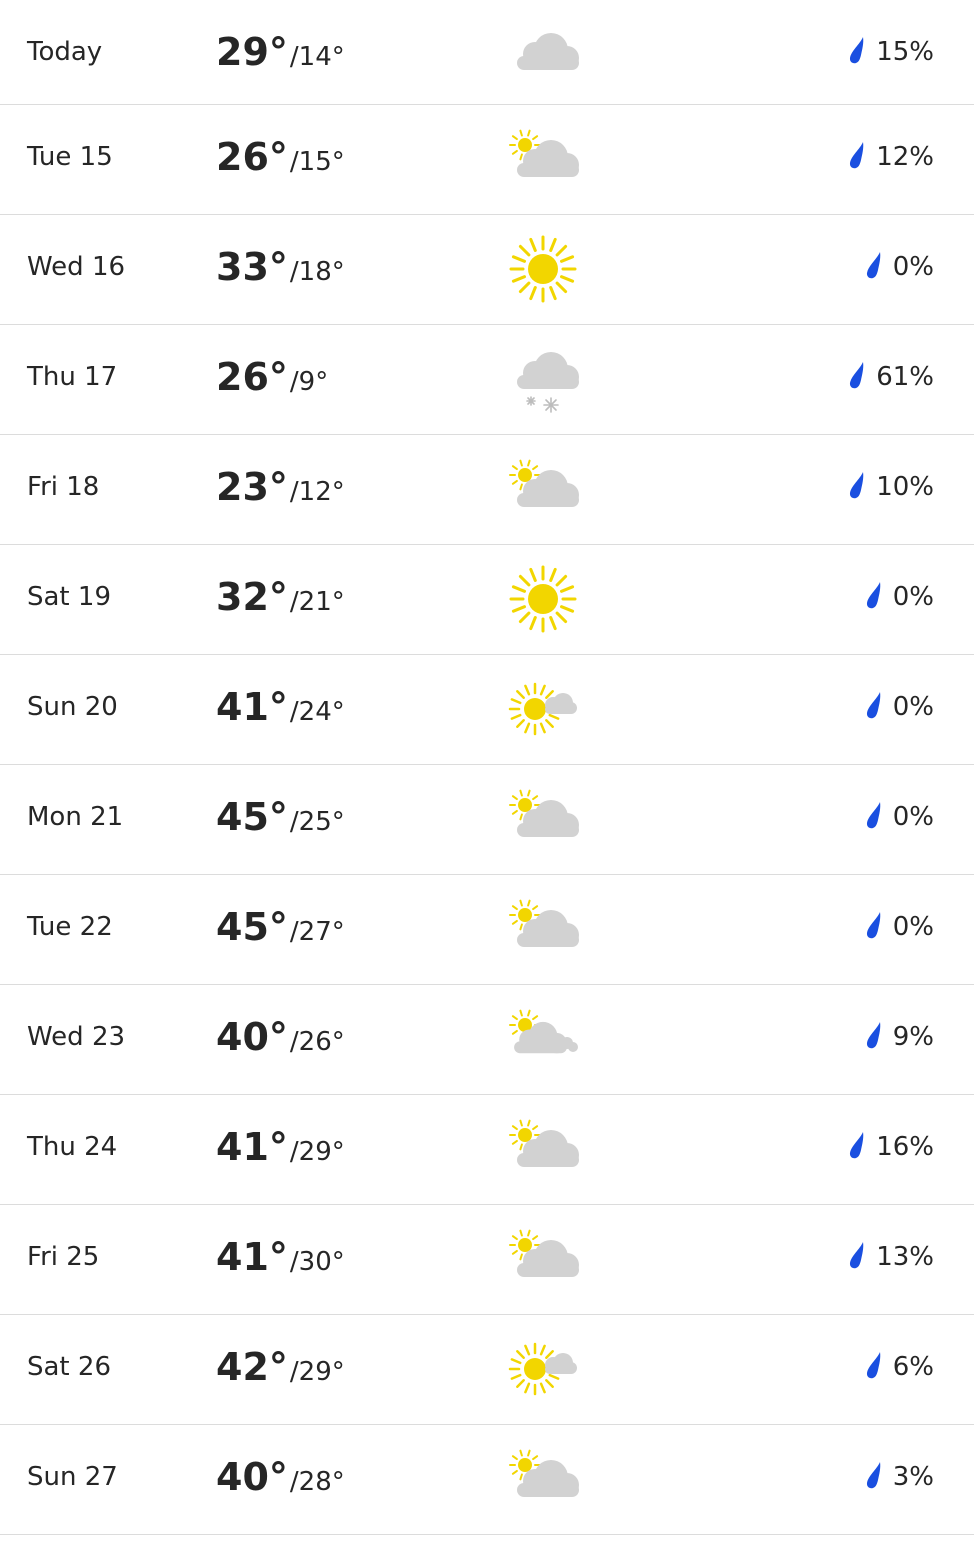  Describe the element at coordinates (487, 1150) in the screenshot. I see `forecast-day-row: Thu 24 41°/29° 16%` at that location.